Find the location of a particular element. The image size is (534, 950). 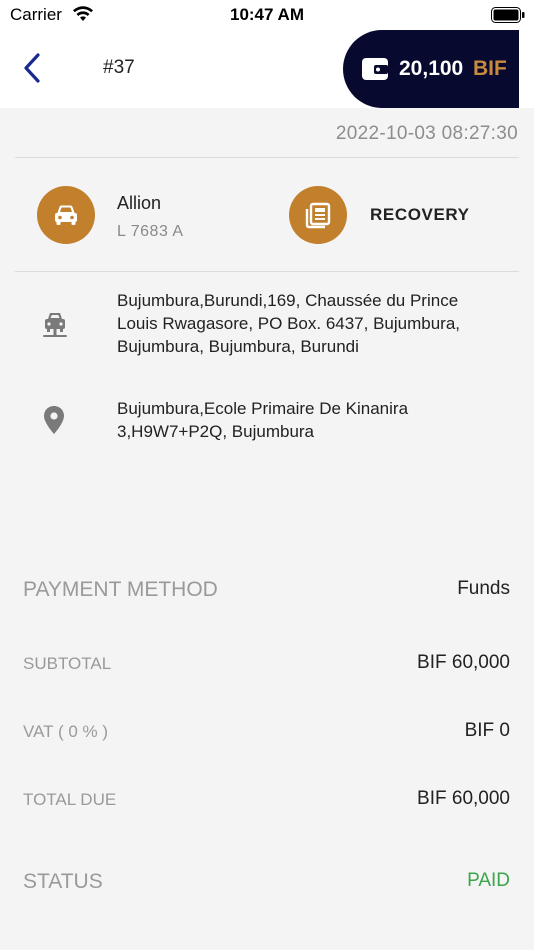

tow-truck-icon is located at coordinates (55, 326).